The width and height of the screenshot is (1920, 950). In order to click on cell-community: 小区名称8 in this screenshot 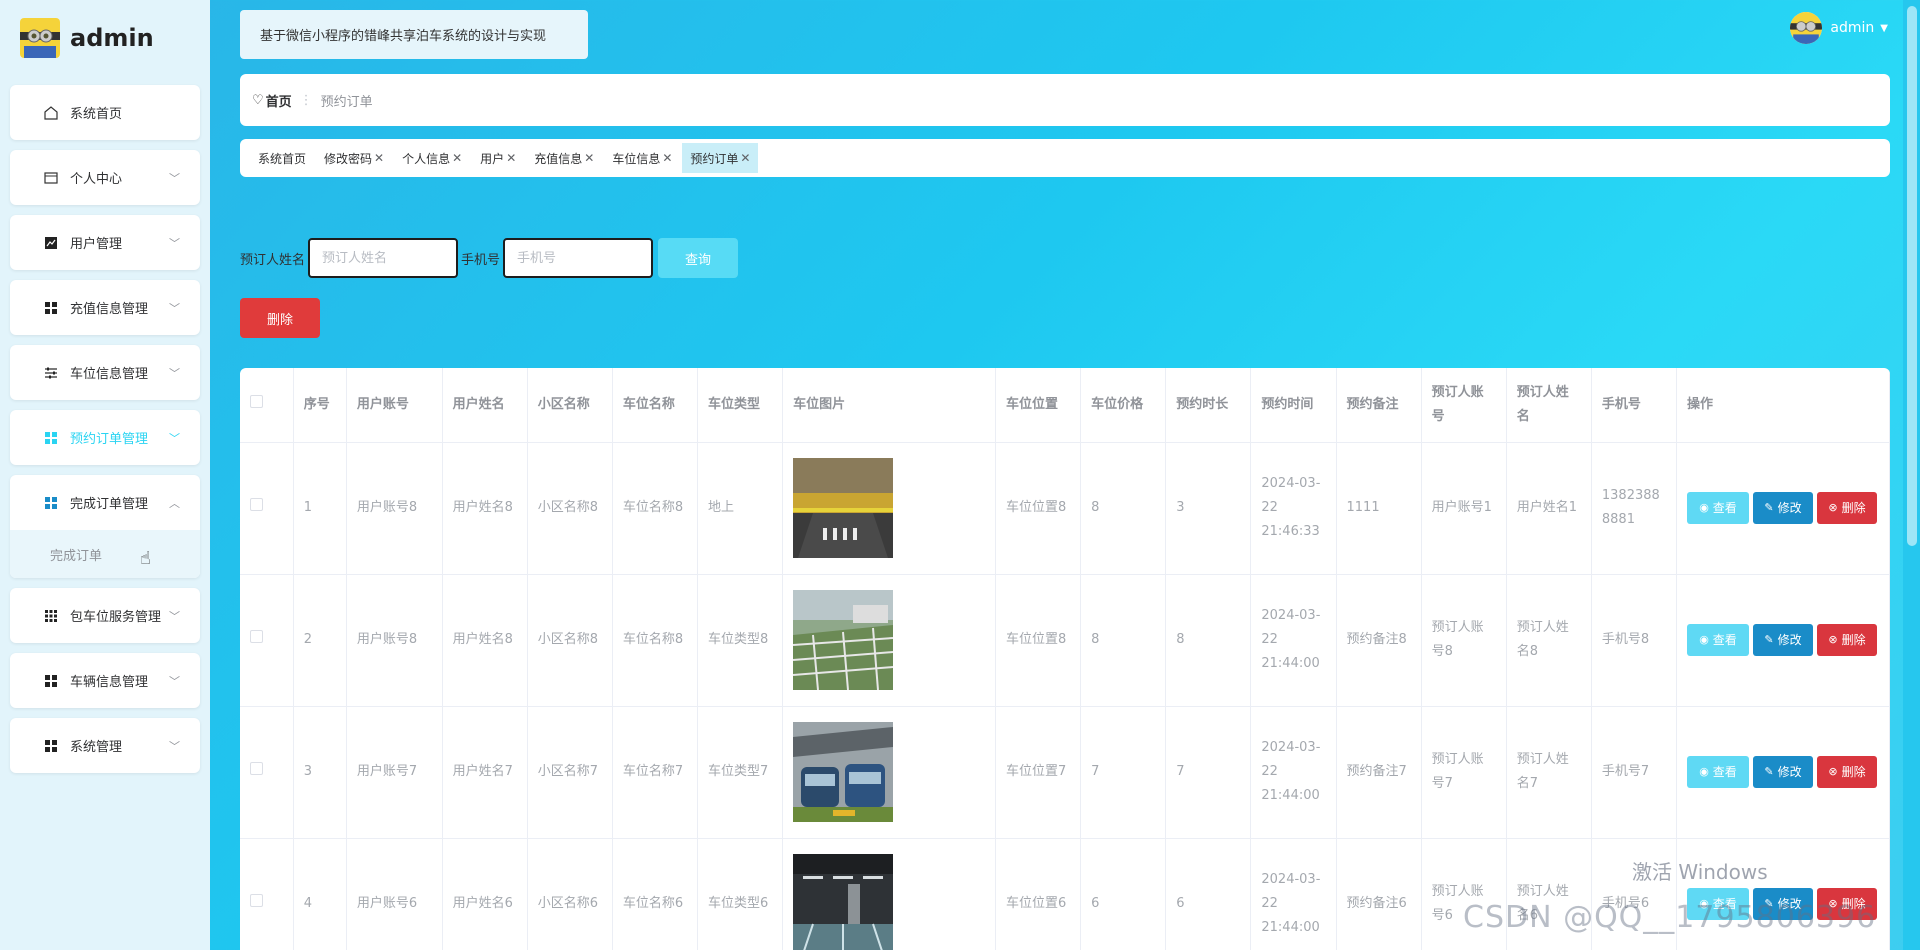, I will do `click(570, 640)`.